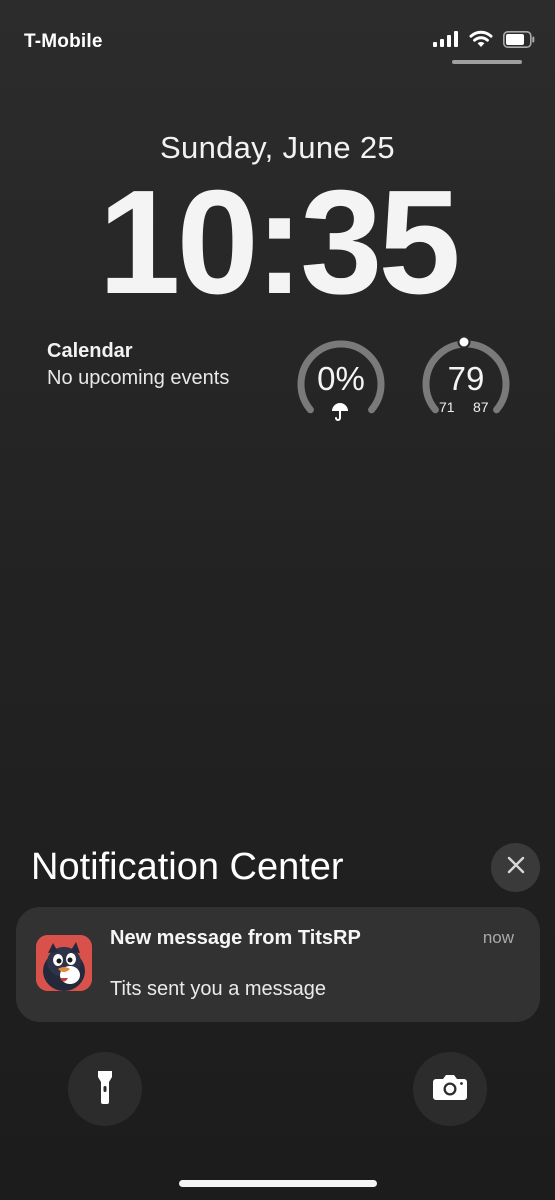  What do you see at coordinates (277, 35) in the screenshot?
I see `status-bar: T-Mobile` at bounding box center [277, 35].